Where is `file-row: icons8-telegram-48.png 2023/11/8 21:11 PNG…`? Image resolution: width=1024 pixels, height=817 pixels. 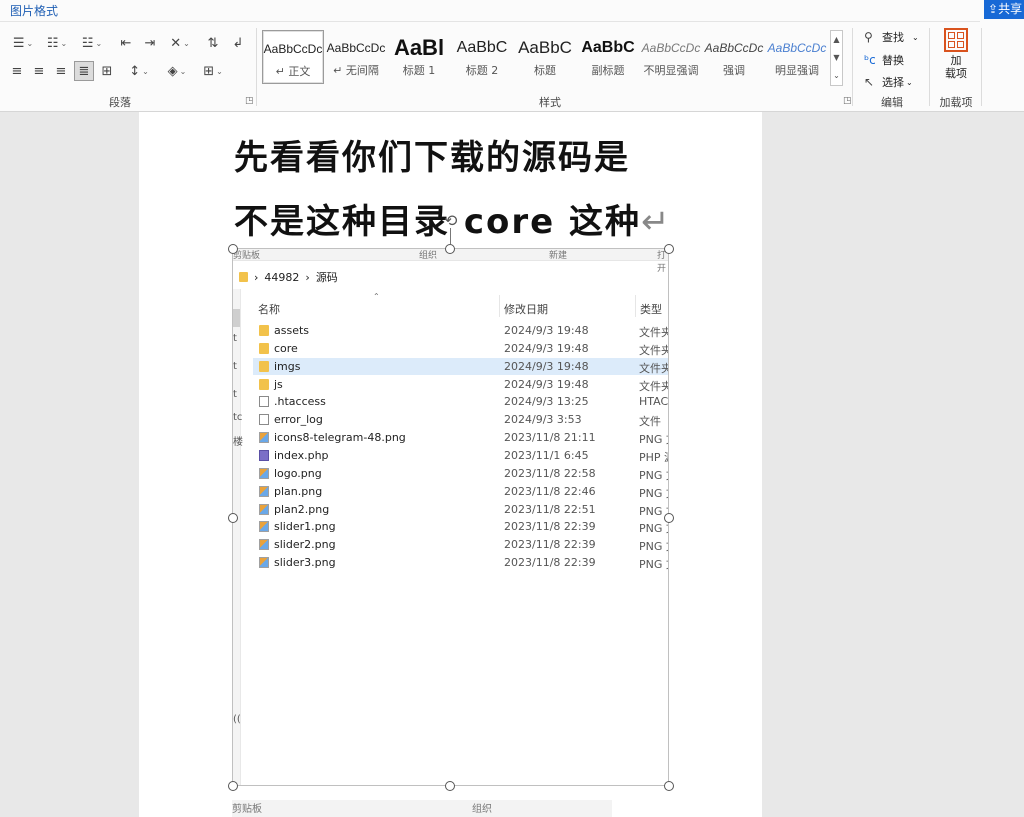 file-row: icons8-telegram-48.png 2023/11/8 21:11 PNG… is located at coordinates (460, 437).